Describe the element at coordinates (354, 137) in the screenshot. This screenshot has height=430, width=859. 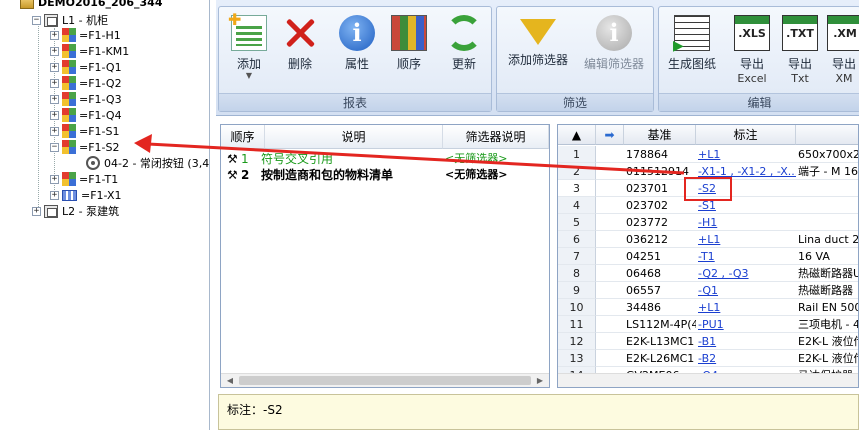
I see `col-header-desc: 说明` at that location.